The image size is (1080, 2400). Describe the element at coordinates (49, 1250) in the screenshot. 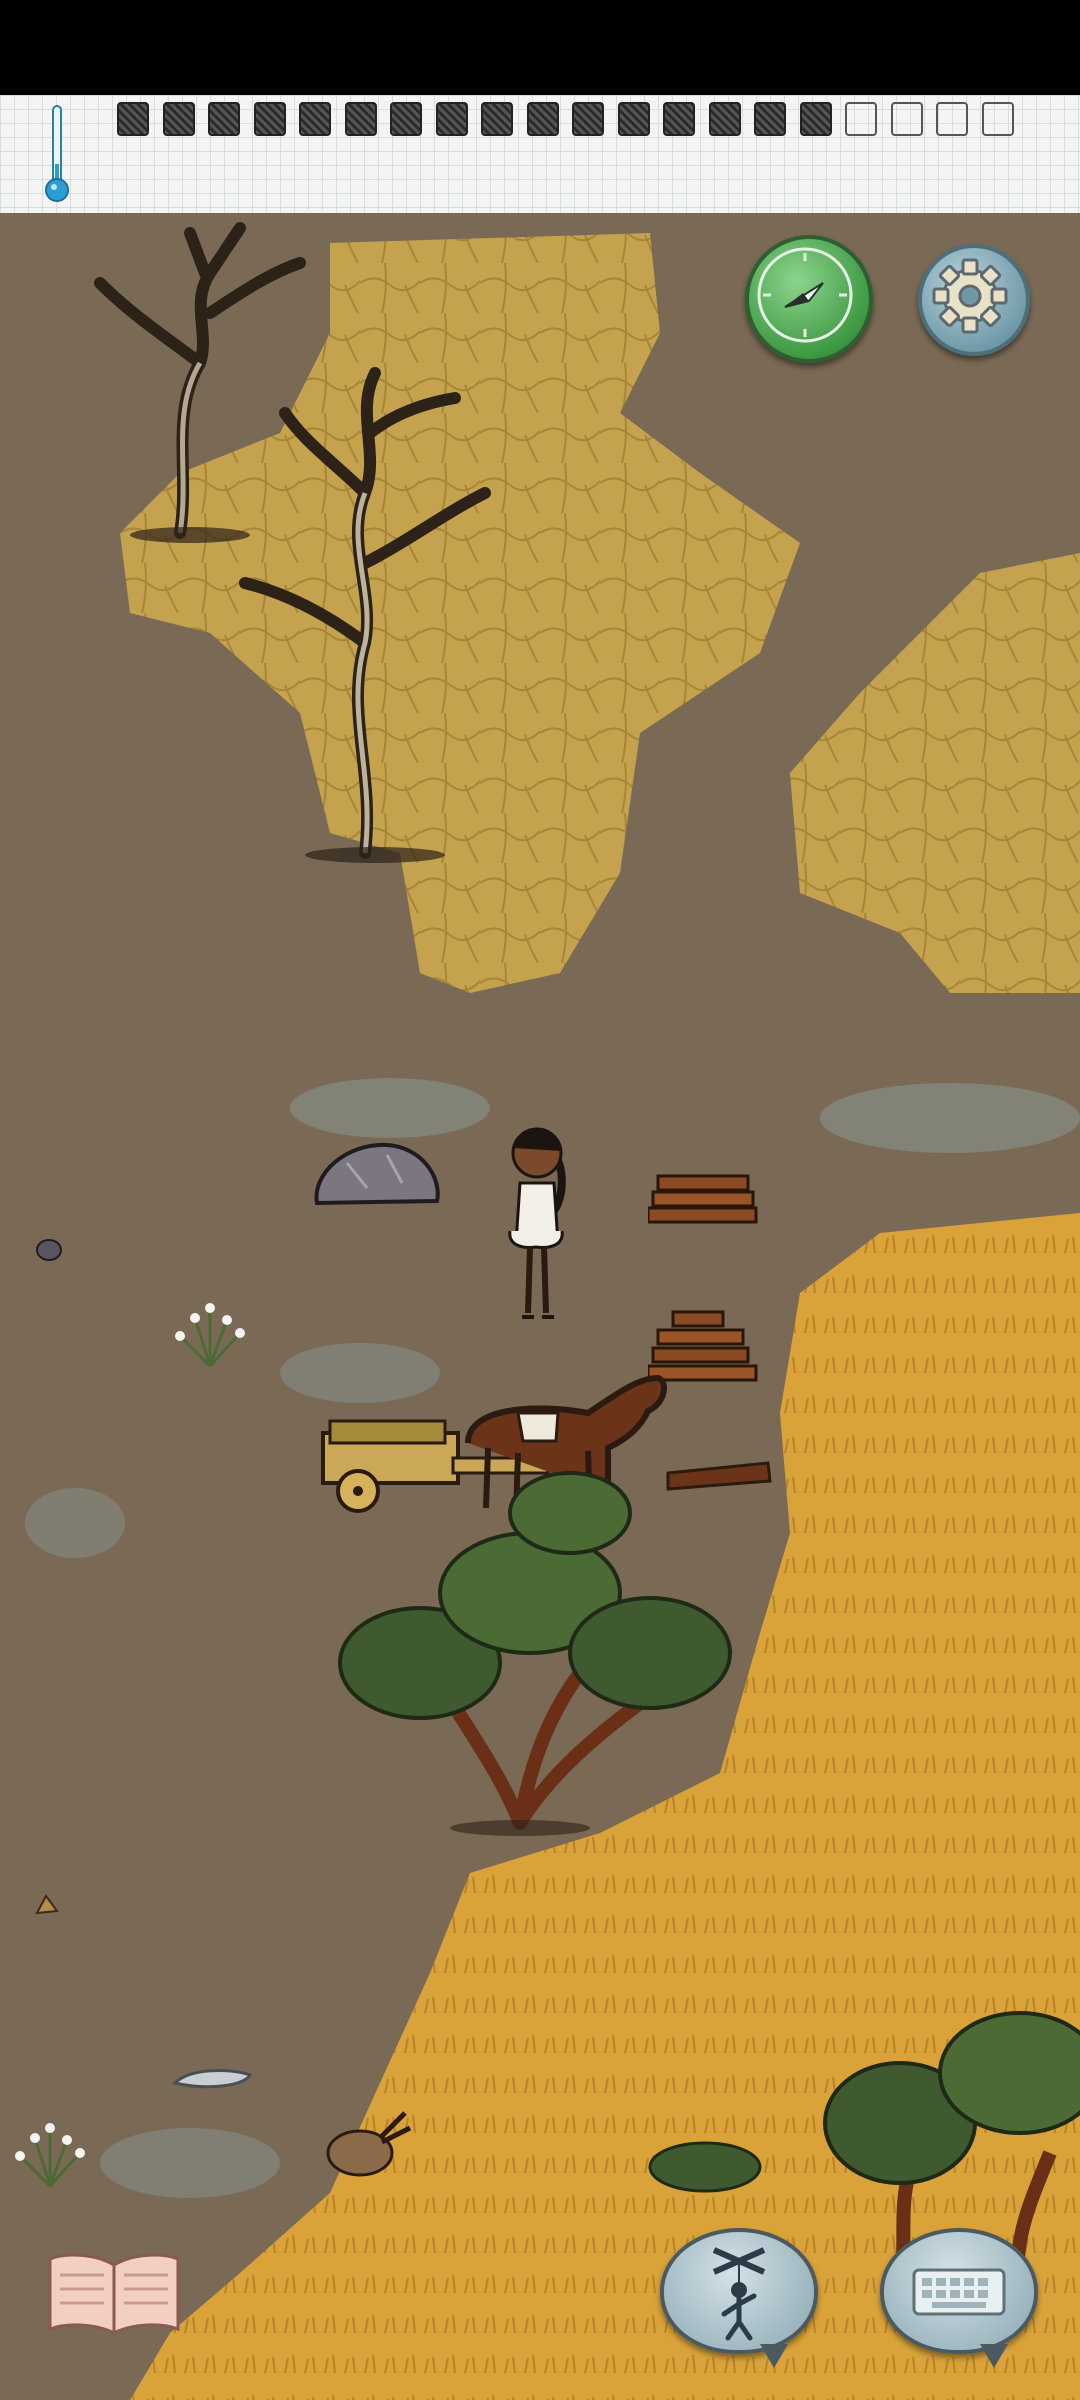

I see `small-stone` at that location.